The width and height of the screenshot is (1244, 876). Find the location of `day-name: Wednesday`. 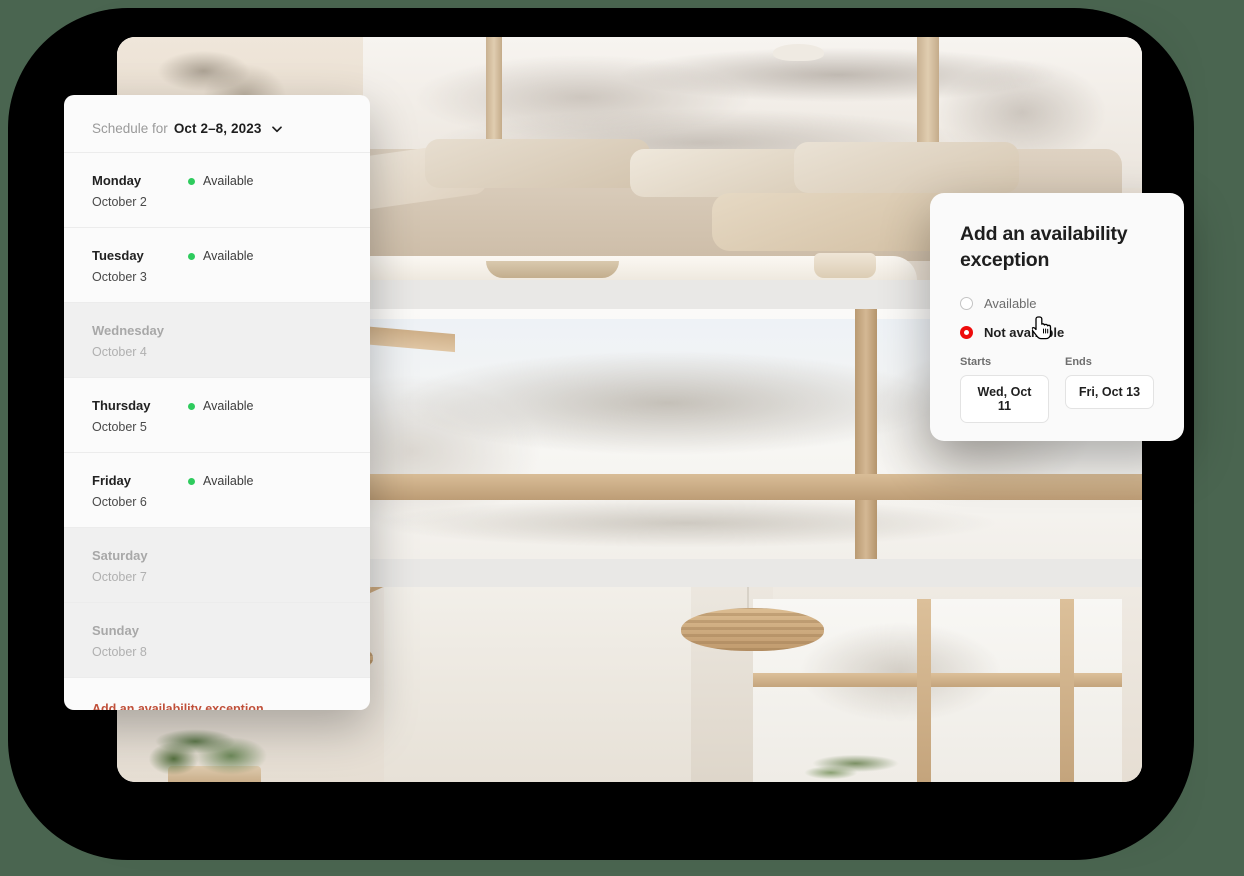

day-name: Wednesday is located at coordinates (128, 330).